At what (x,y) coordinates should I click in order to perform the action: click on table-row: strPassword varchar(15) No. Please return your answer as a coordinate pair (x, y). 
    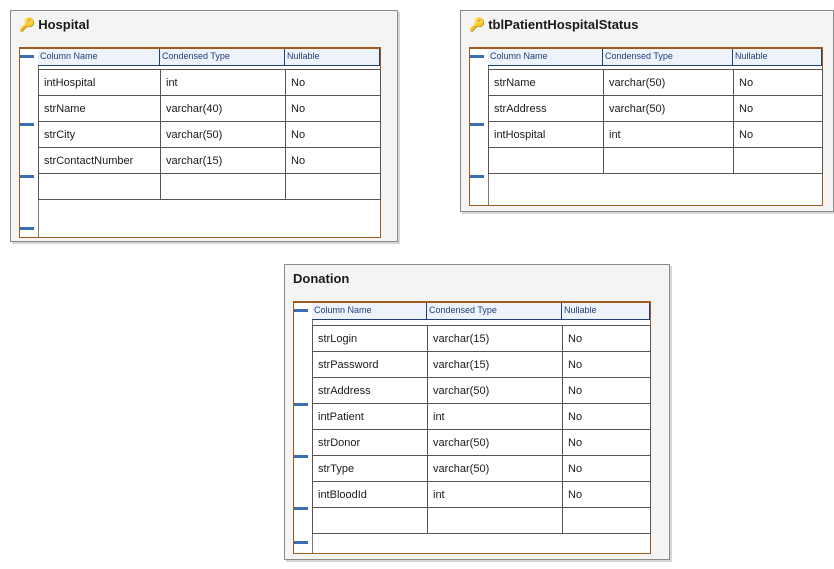
    Looking at the image, I should click on (481, 364).